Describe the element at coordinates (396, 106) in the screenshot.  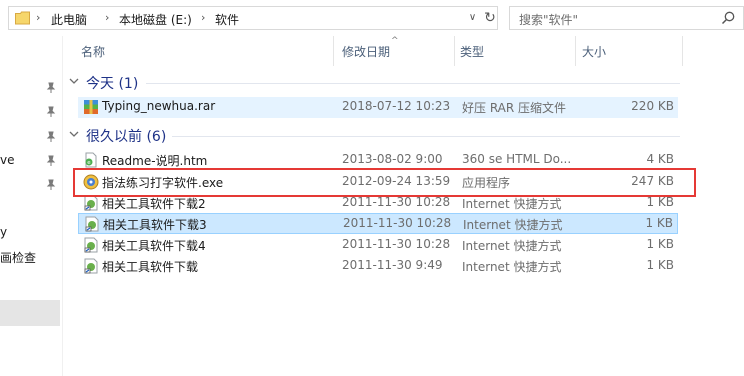
I see `file-date: 2018-07-12 10:23` at that location.